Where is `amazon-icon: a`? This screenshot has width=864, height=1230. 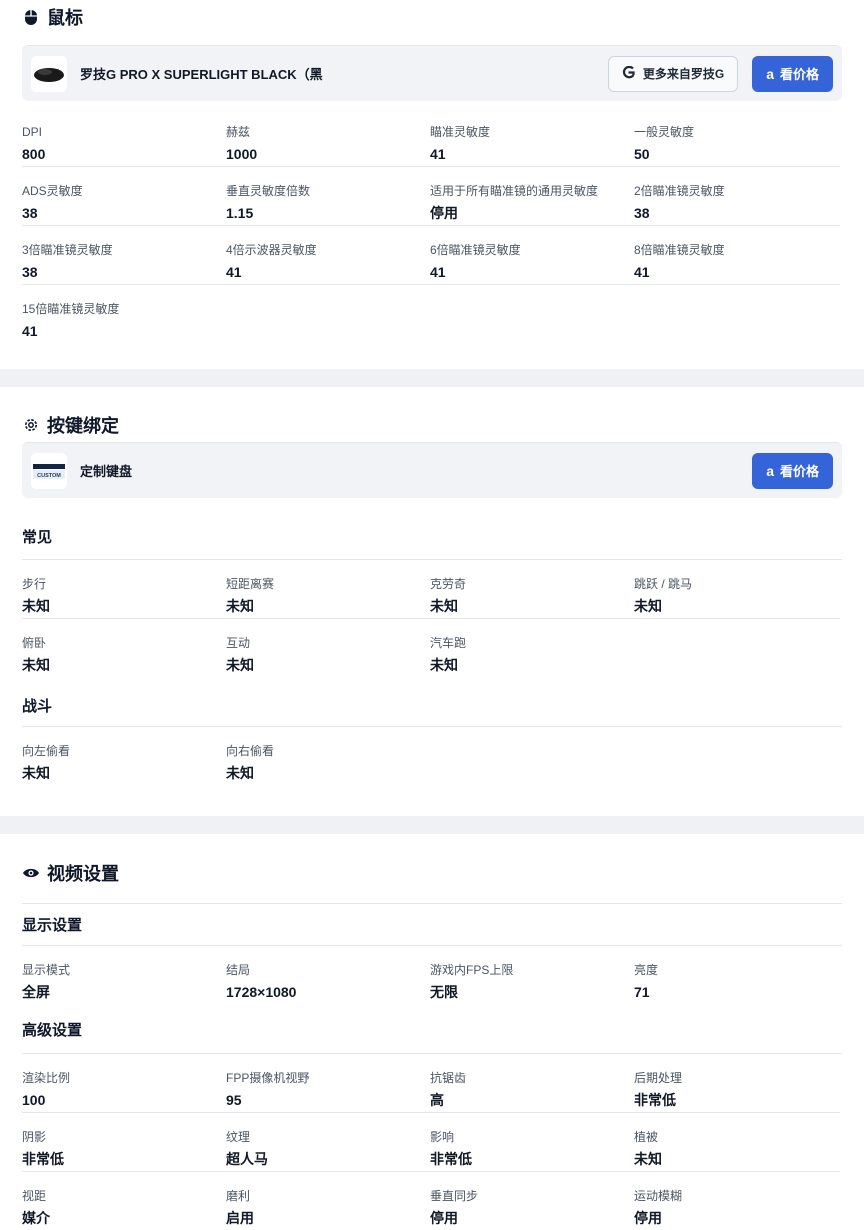
amazon-icon: a is located at coordinates (770, 73).